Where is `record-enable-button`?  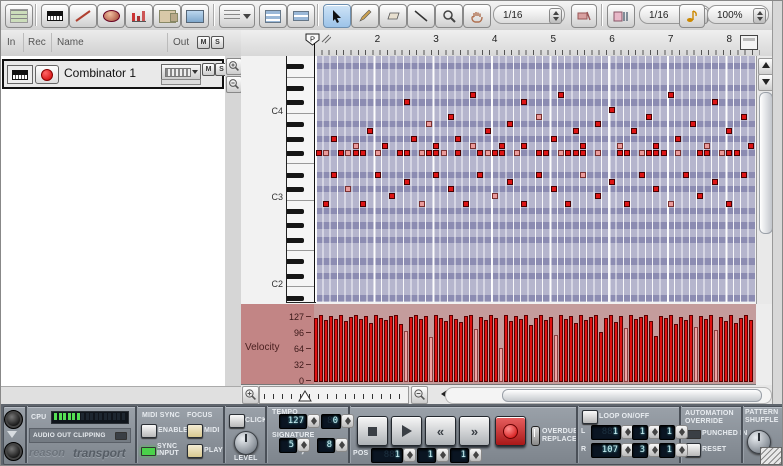
record-enable-button is located at coordinates (47, 74).